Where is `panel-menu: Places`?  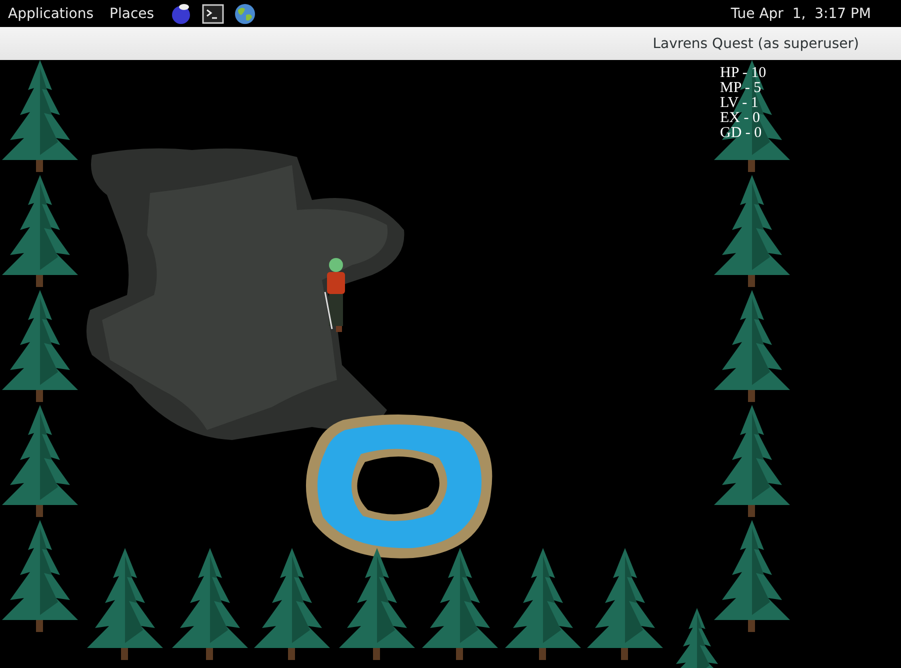
panel-menu: Places is located at coordinates (132, 14).